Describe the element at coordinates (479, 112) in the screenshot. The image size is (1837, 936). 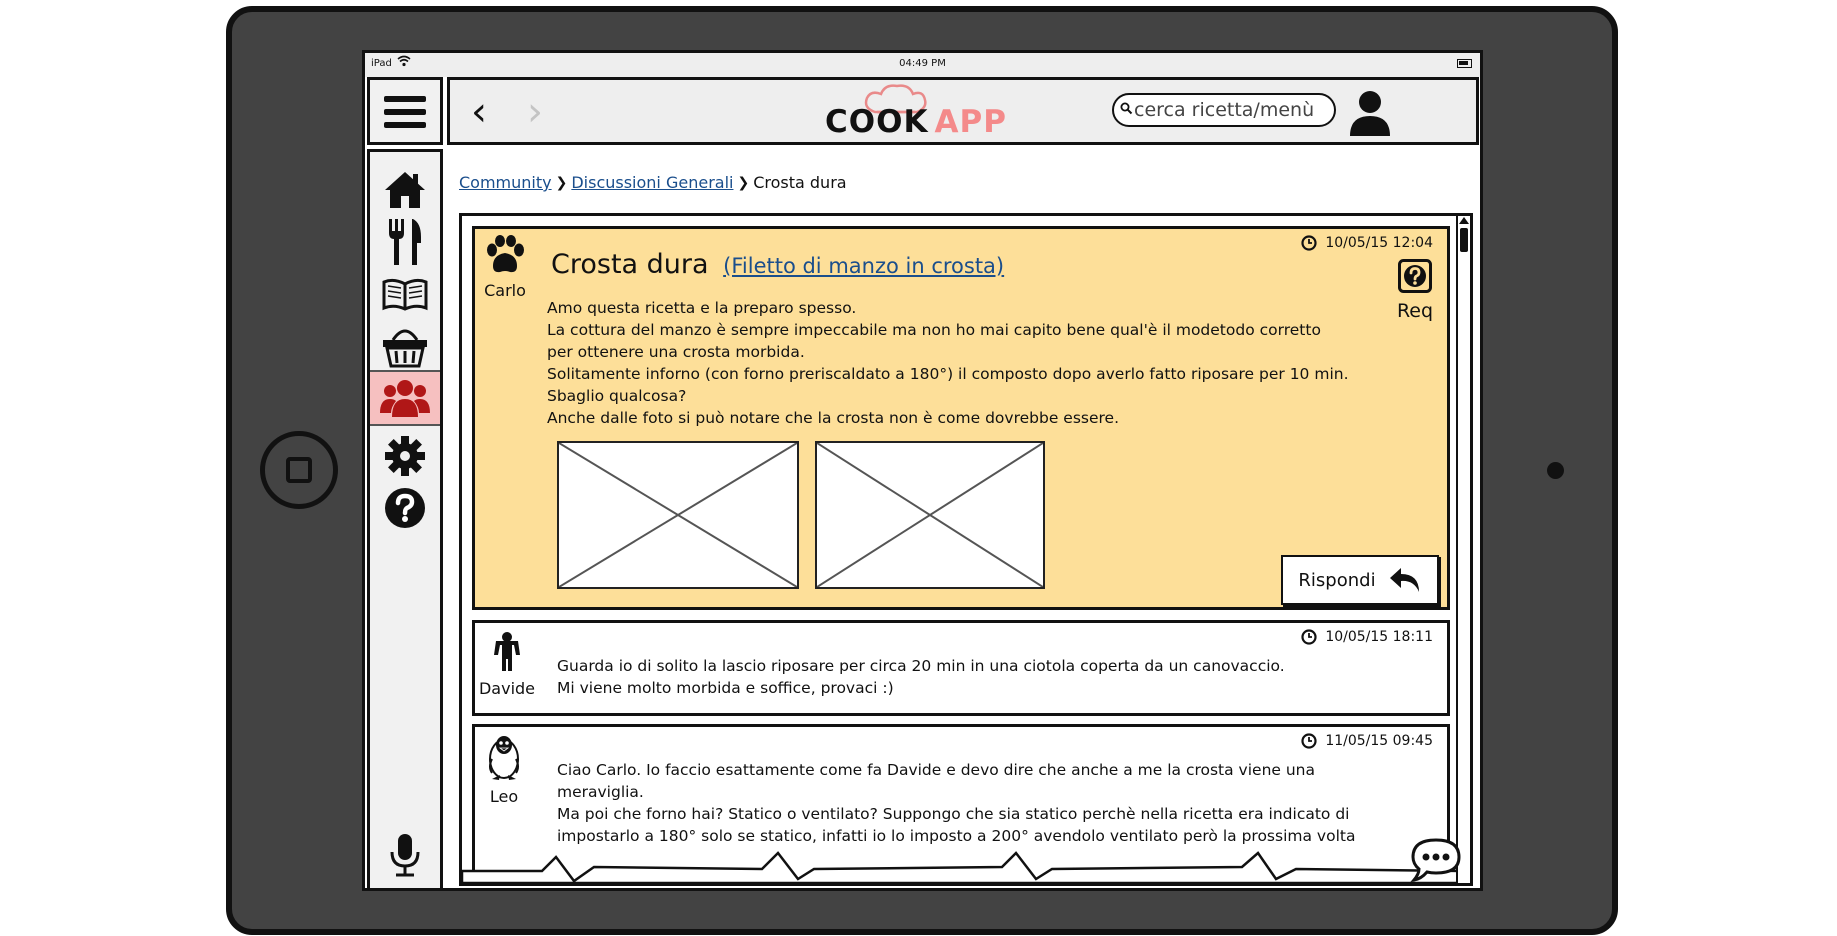
I see `back-arrow-icon: ‹` at that location.